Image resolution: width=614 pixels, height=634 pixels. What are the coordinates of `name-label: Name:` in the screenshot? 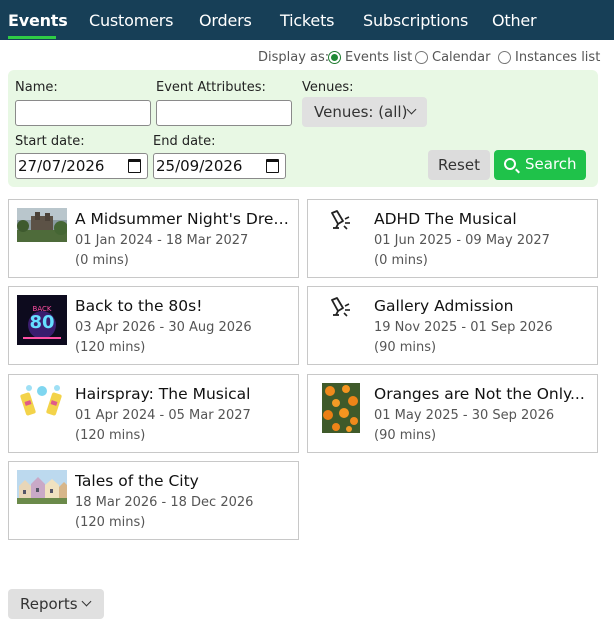 It's located at (36, 87).